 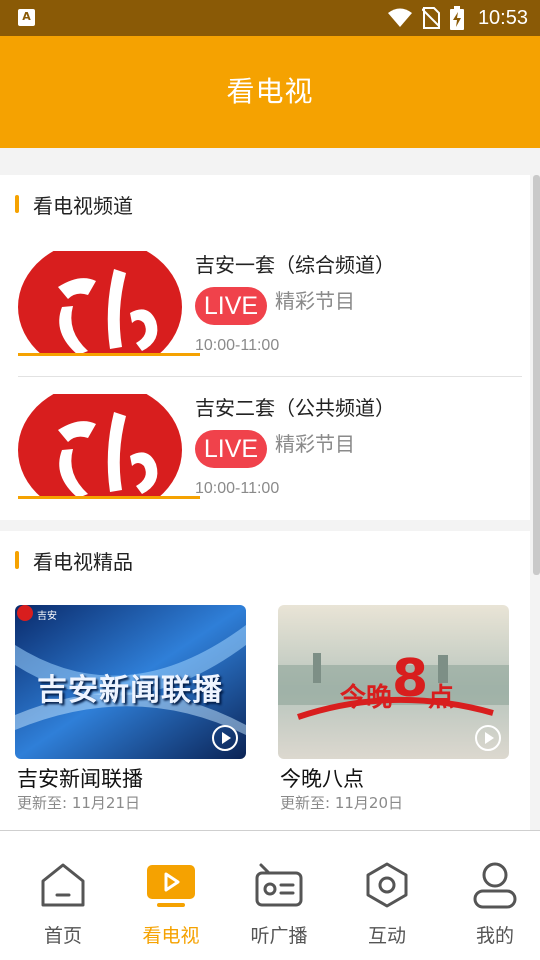 What do you see at coordinates (83, 562) in the screenshot?
I see `featured-section-title: 看电视精品` at bounding box center [83, 562].